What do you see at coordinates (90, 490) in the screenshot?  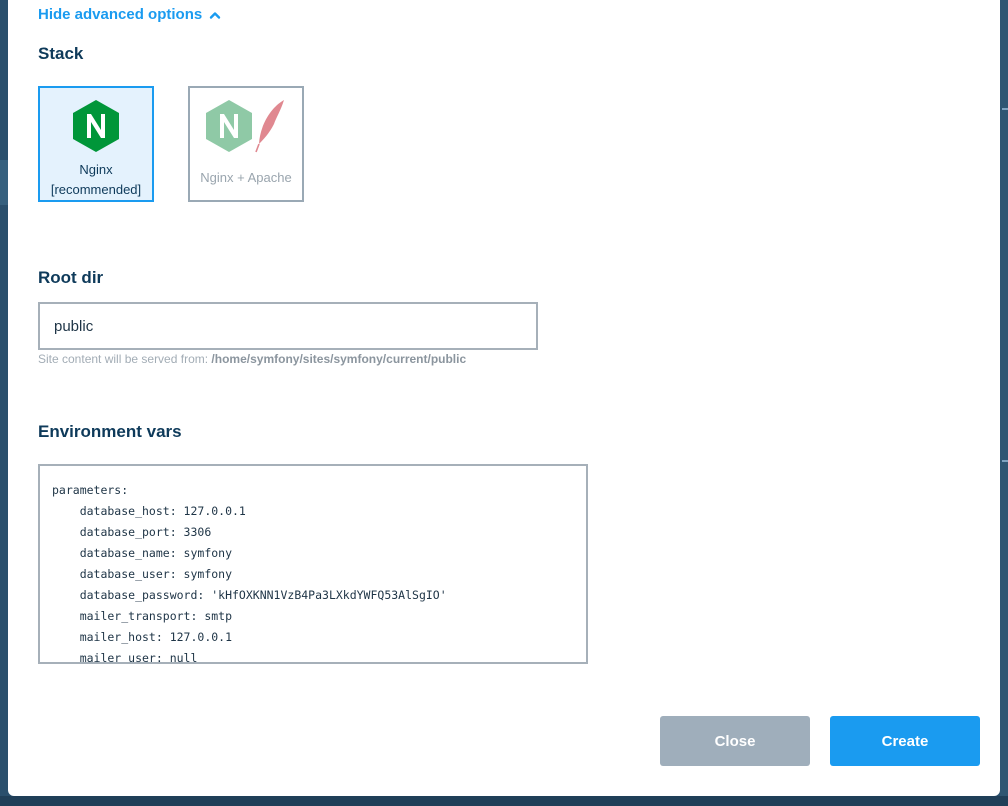 I see `env-line: parameters:` at bounding box center [90, 490].